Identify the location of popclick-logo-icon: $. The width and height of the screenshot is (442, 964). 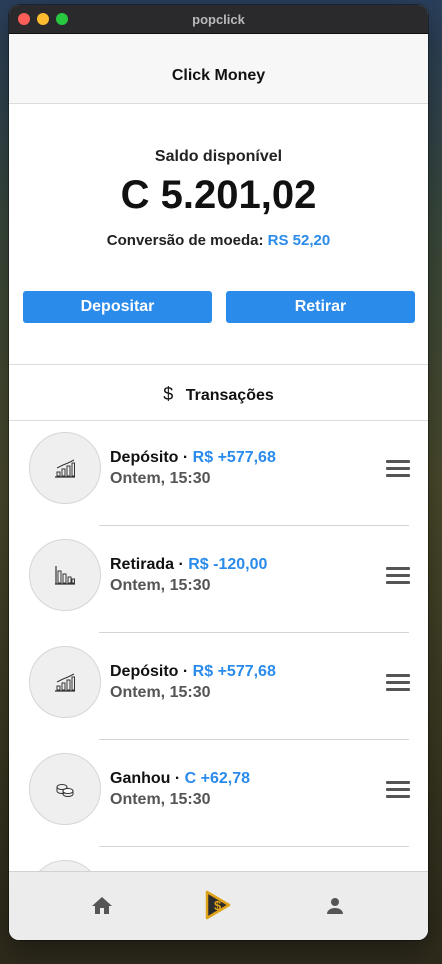
(217, 905).